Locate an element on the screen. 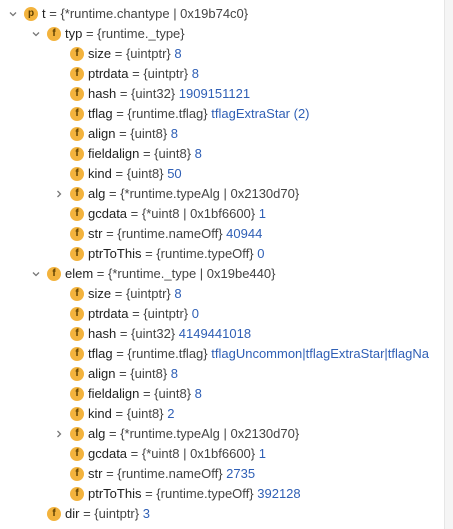  tree-row: f str = {runtime.nameOff} 40944 is located at coordinates (226, 234).